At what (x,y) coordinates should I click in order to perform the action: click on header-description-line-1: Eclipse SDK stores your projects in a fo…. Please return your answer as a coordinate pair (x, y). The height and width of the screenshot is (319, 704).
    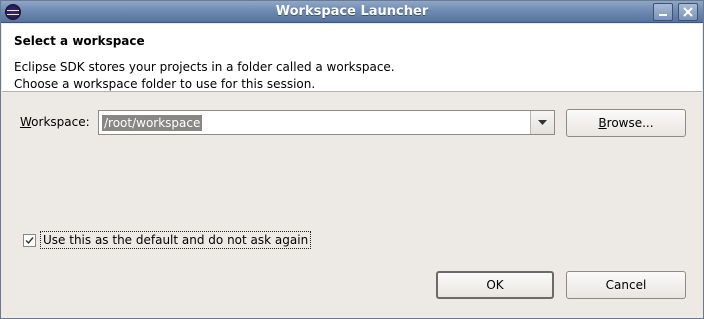
    Looking at the image, I should click on (204, 67).